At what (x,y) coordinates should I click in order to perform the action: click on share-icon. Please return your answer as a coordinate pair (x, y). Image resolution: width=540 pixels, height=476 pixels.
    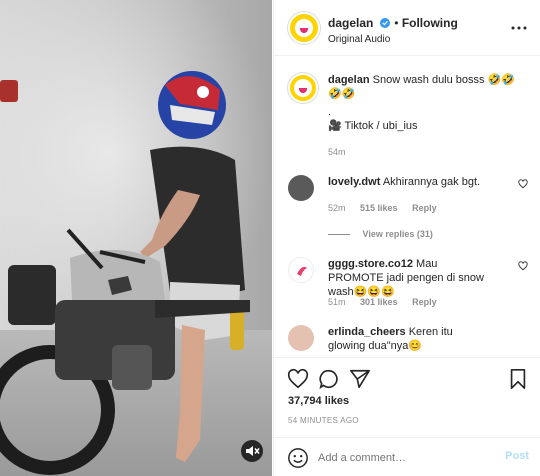
    Looking at the image, I should click on (360, 379).